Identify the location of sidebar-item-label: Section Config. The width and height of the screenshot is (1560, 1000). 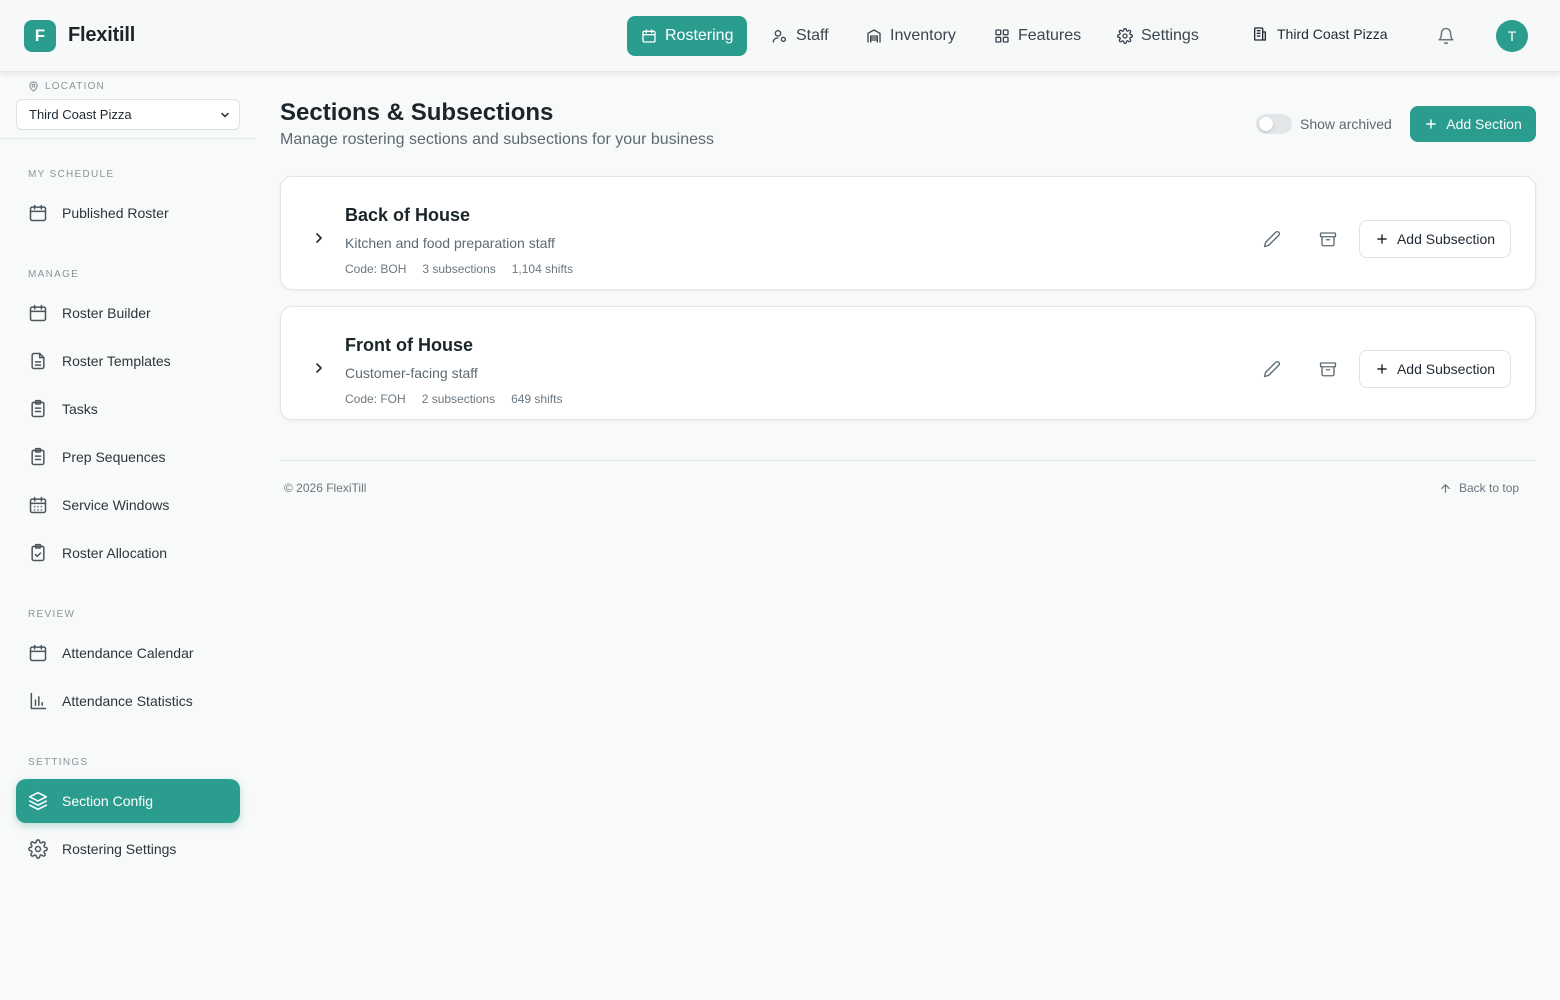
(108, 801).